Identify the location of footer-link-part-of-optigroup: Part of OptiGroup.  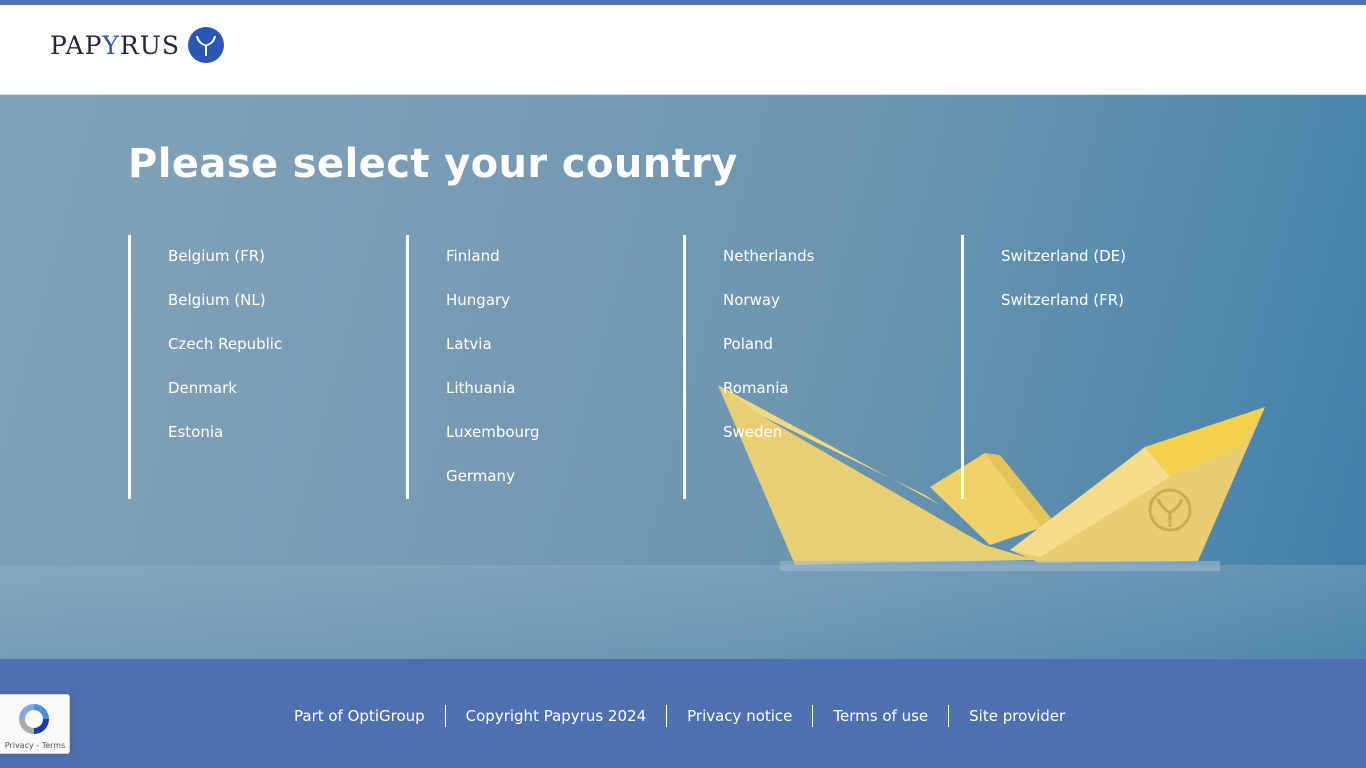
(359, 716).